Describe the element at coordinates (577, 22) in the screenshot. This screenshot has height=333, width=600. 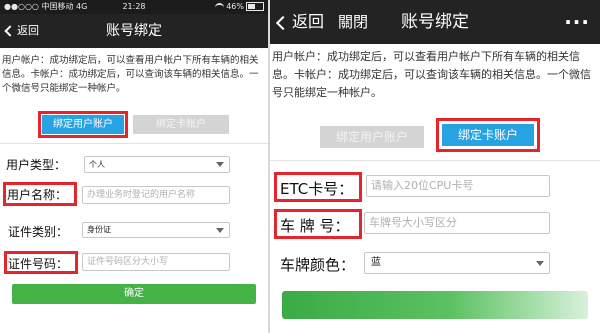
I see `more-menu-button: ···` at that location.